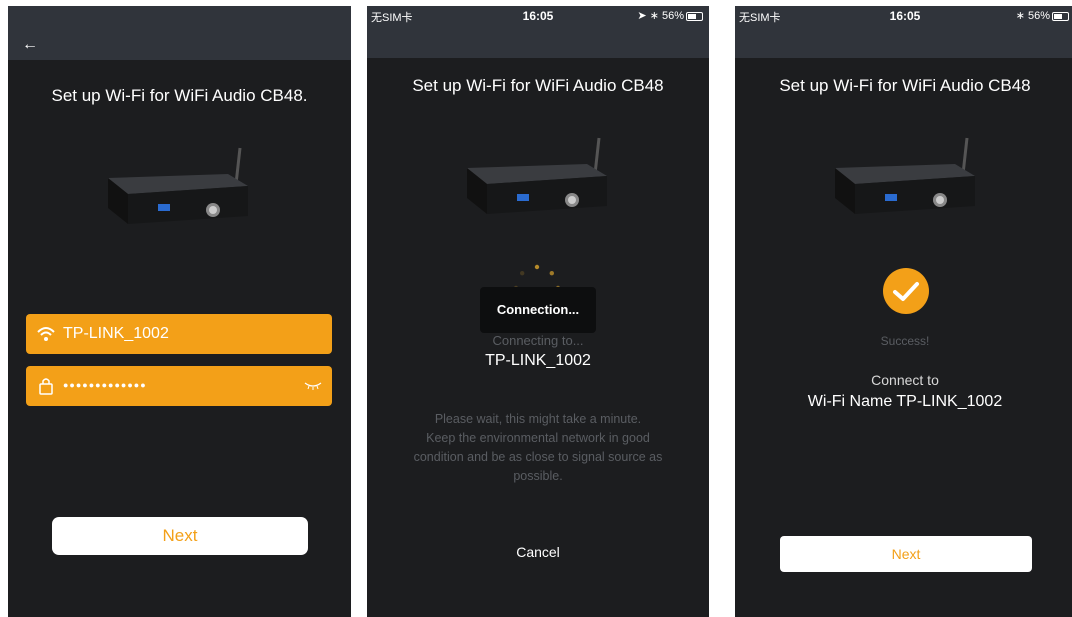  What do you see at coordinates (46, 386) in the screenshot?
I see `lock-icon` at bounding box center [46, 386].